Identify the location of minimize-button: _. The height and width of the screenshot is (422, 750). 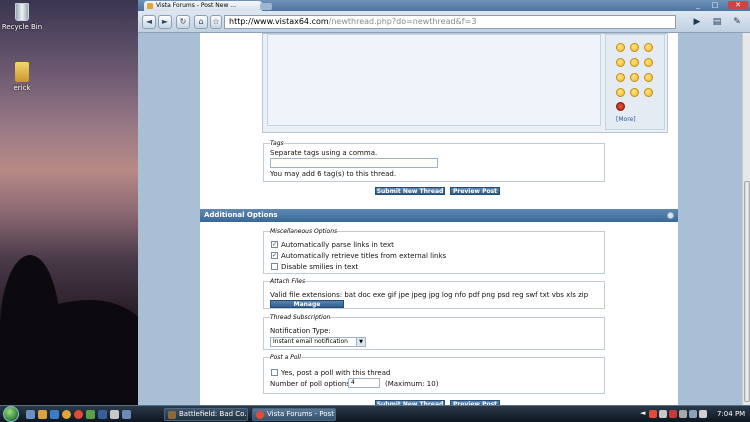
(698, 5).